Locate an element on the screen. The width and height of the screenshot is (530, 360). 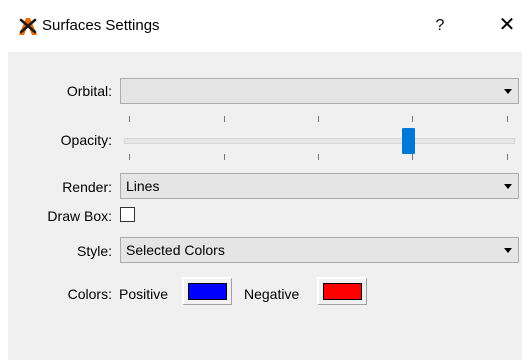
orbital-label: Orbital: is located at coordinates (89, 91).